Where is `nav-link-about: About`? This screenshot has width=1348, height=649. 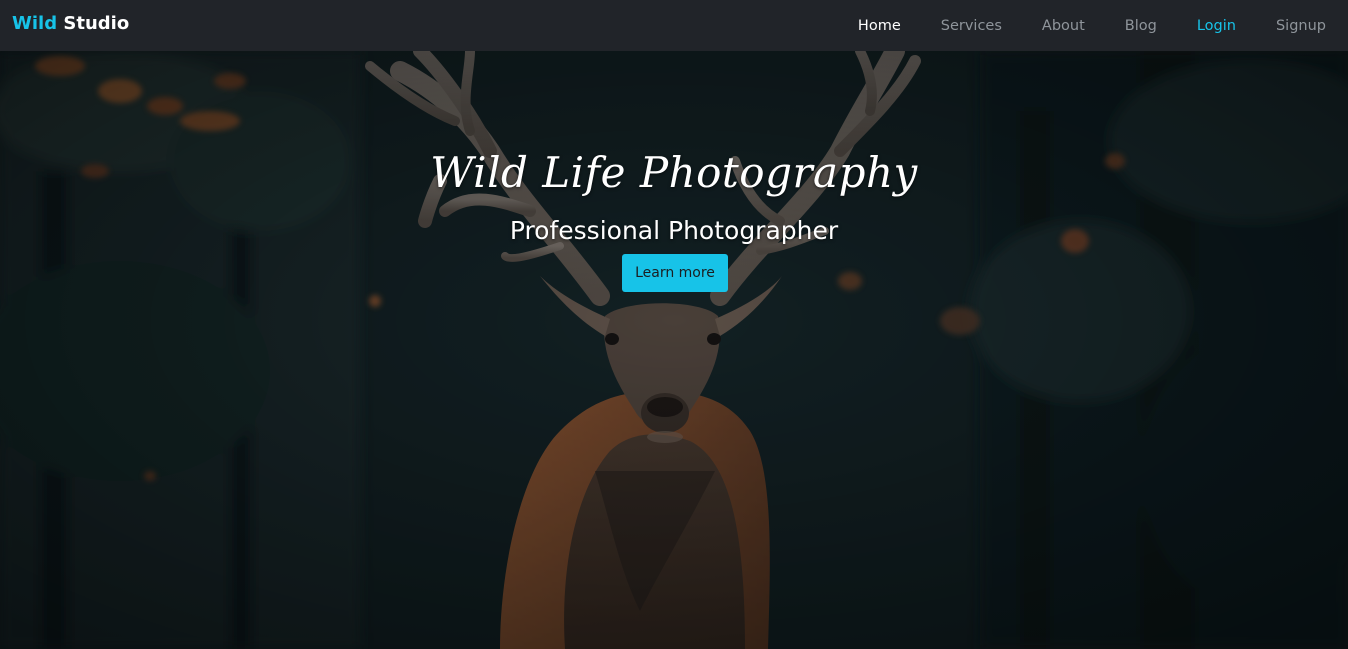
nav-link-about: About is located at coordinates (1063, 26).